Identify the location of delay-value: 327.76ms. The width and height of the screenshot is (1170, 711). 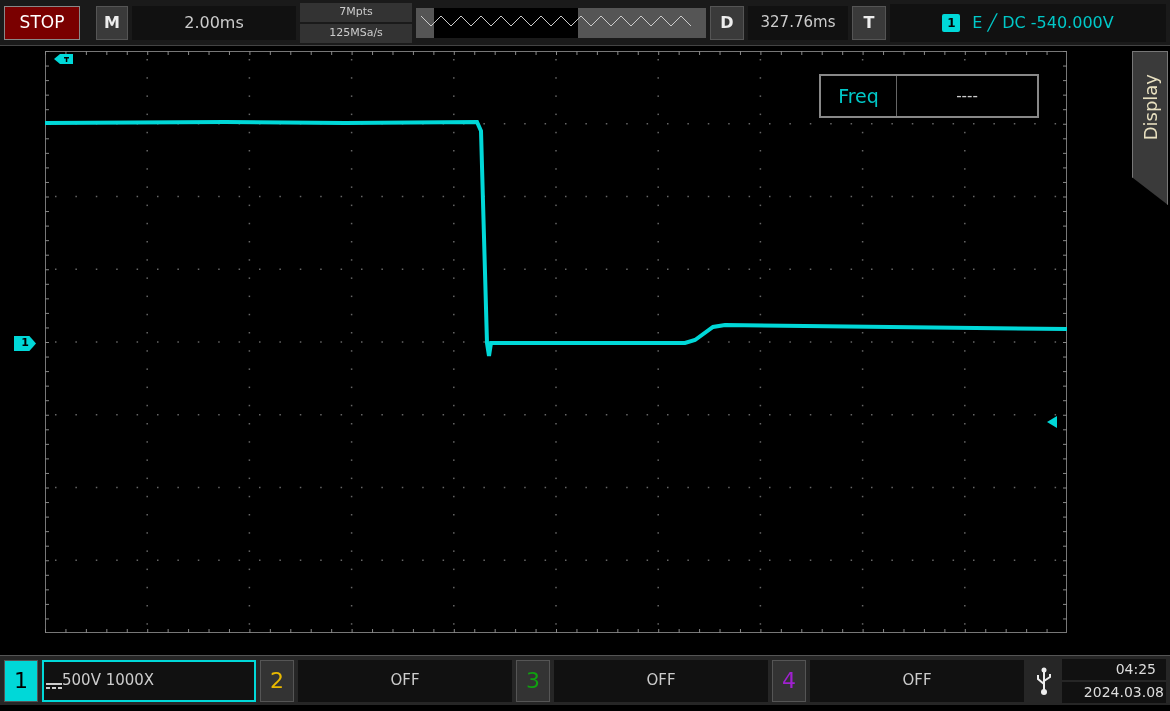
(798, 22).